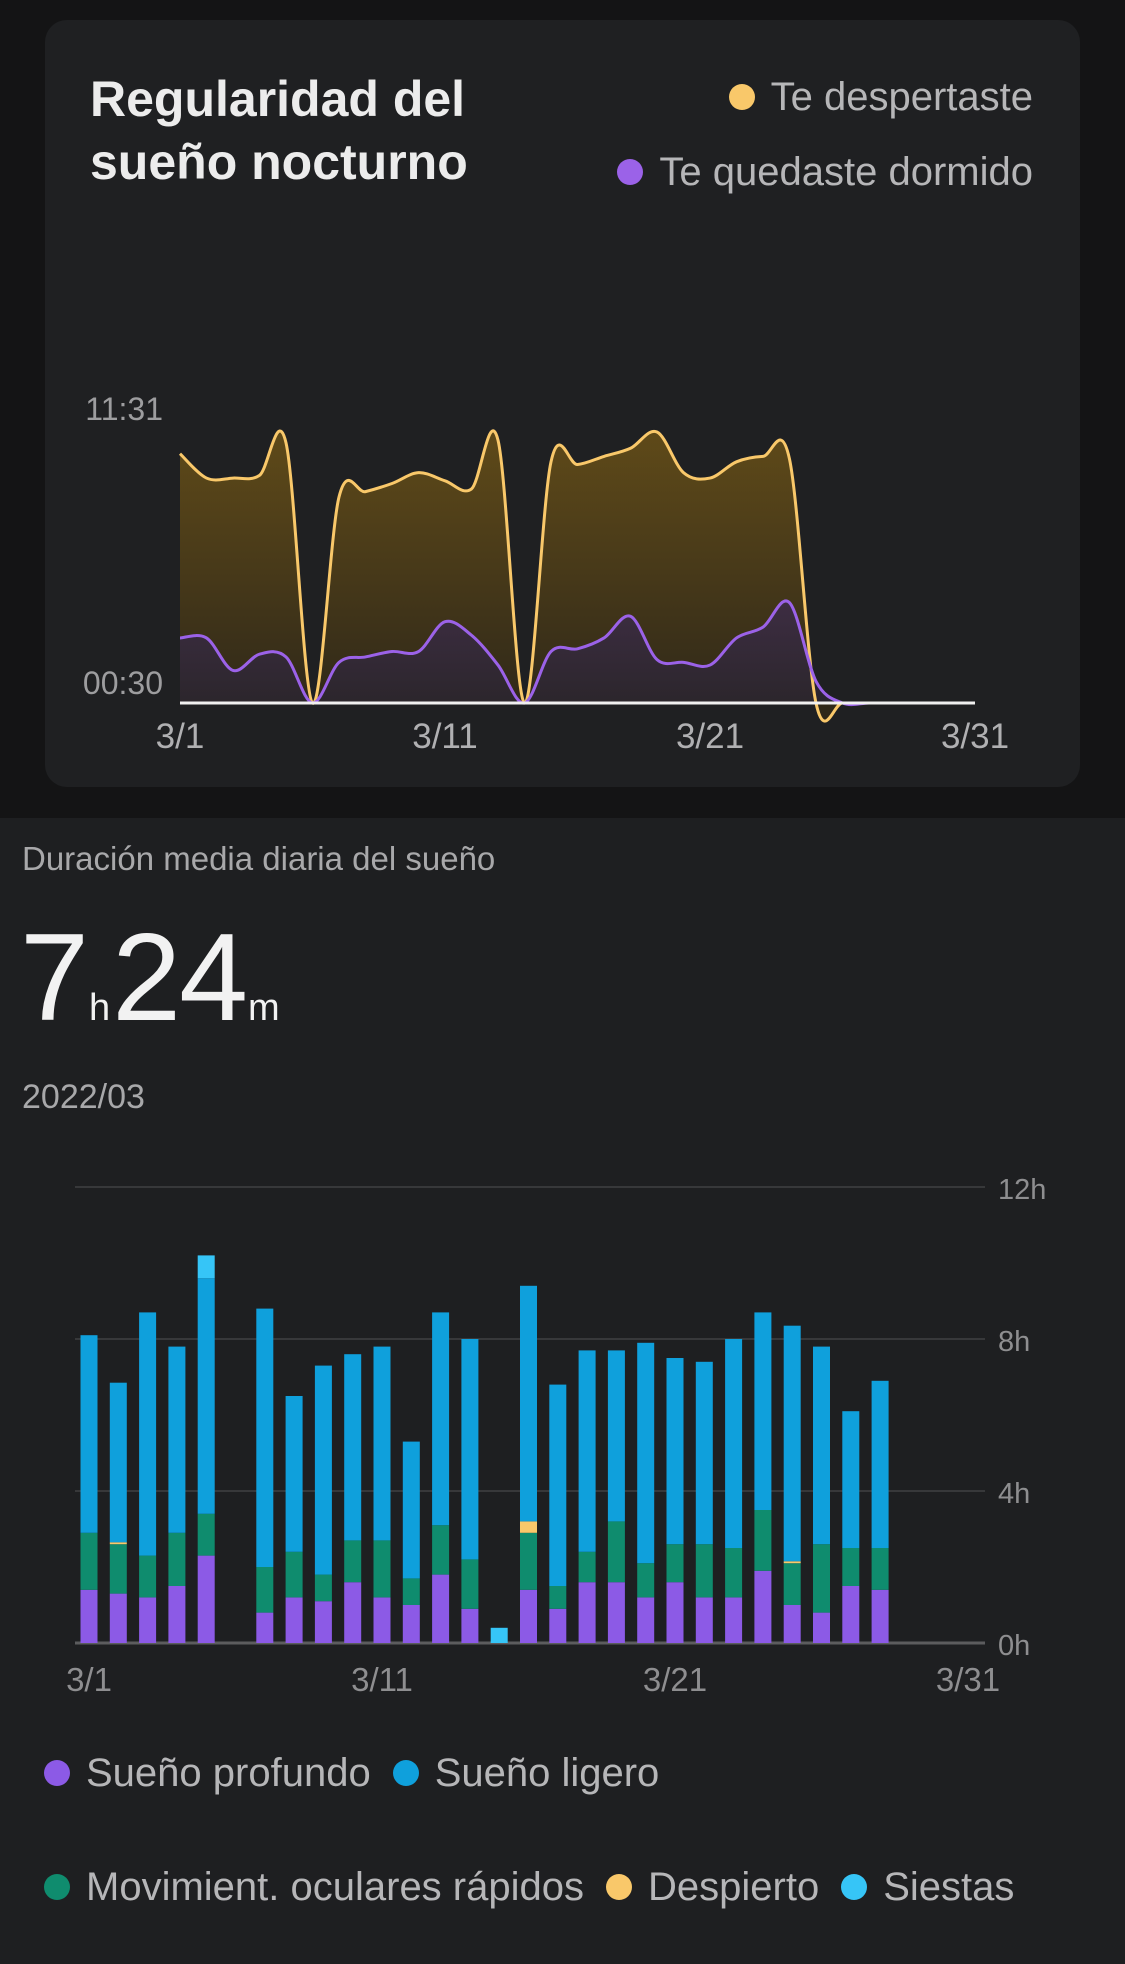 Image resolution: width=1125 pixels, height=1964 pixels. I want to click on legend-label-light: Sueño ligero, so click(547, 1772).